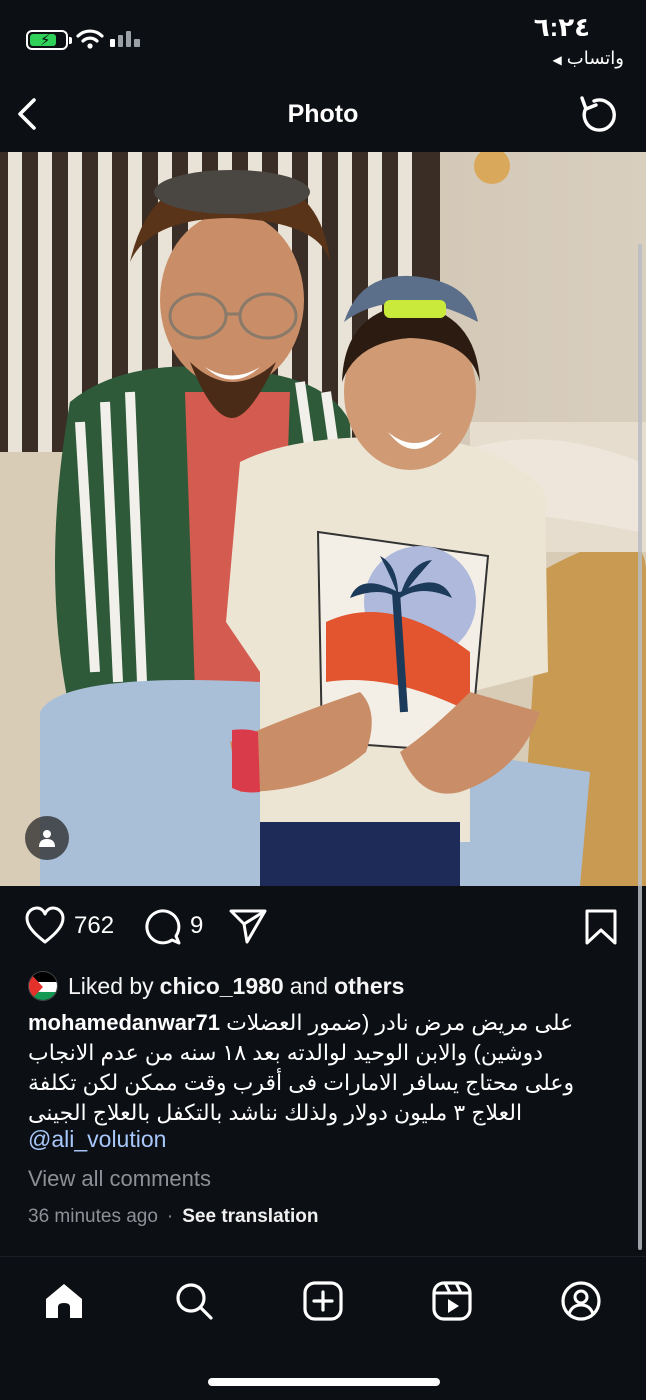 The height and width of the screenshot is (1400, 646). I want to click on home-indicator, so click(324, 1382).